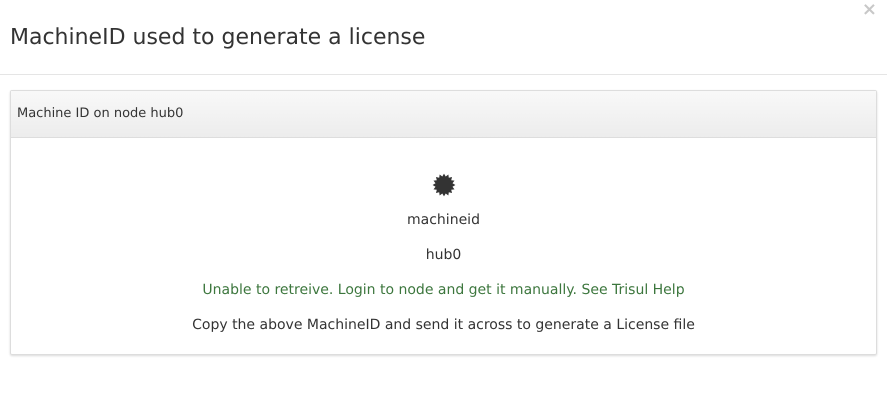 The width and height of the screenshot is (887, 419). Describe the element at coordinates (100, 114) in the screenshot. I see `panel-heading: Machine ID on node hub0` at that location.